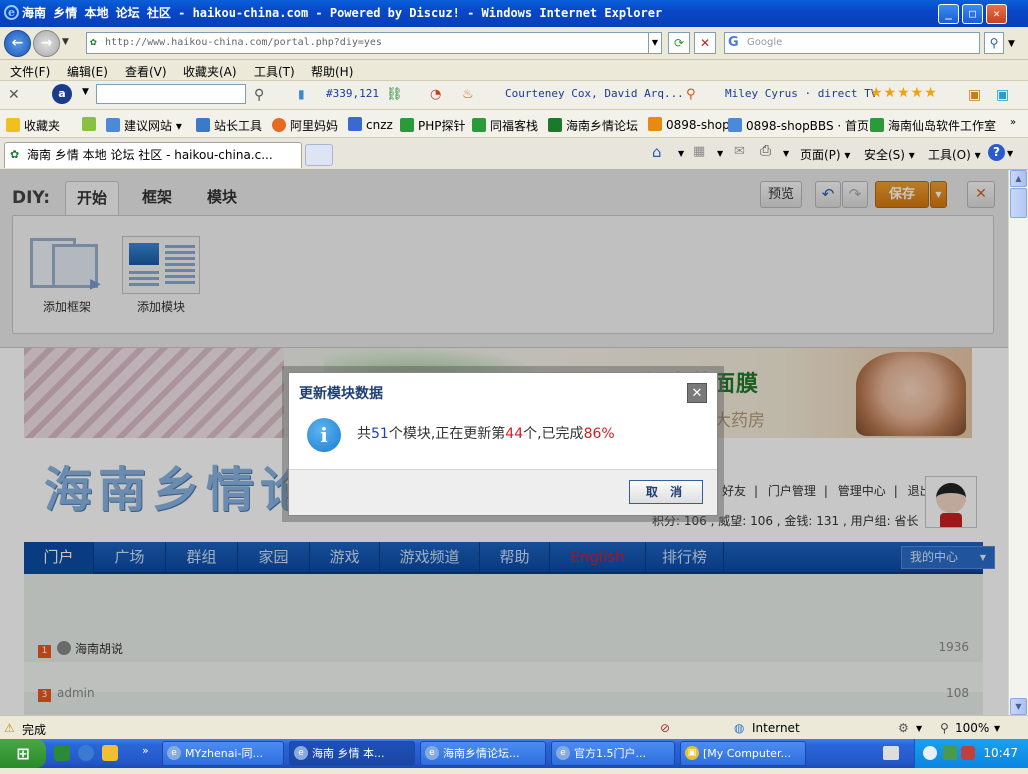 The image size is (1028, 774). What do you see at coordinates (332, 71) in the screenshot?
I see `menu-help: 帮助(H)` at bounding box center [332, 71].